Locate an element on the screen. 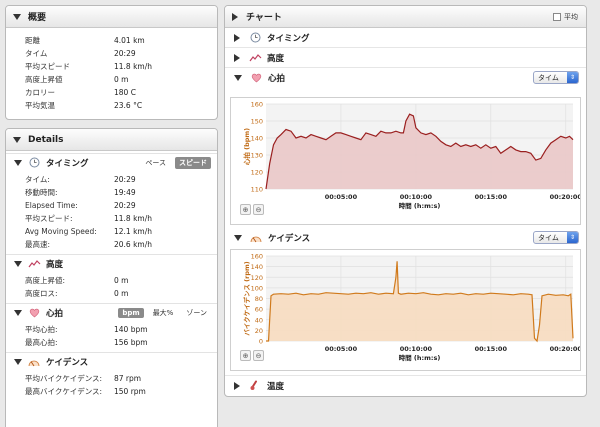  cadence-rows: 平均バイクケイデンス: 87 rpm 最高バイクケイデンス: 150 rpm is located at coordinates (111, 384).